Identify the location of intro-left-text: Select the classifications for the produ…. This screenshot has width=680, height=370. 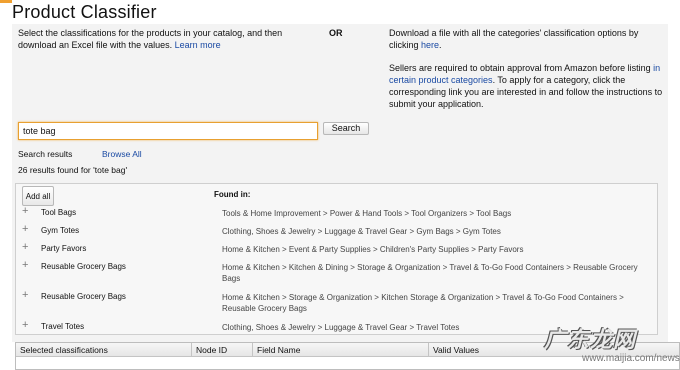
(150, 39).